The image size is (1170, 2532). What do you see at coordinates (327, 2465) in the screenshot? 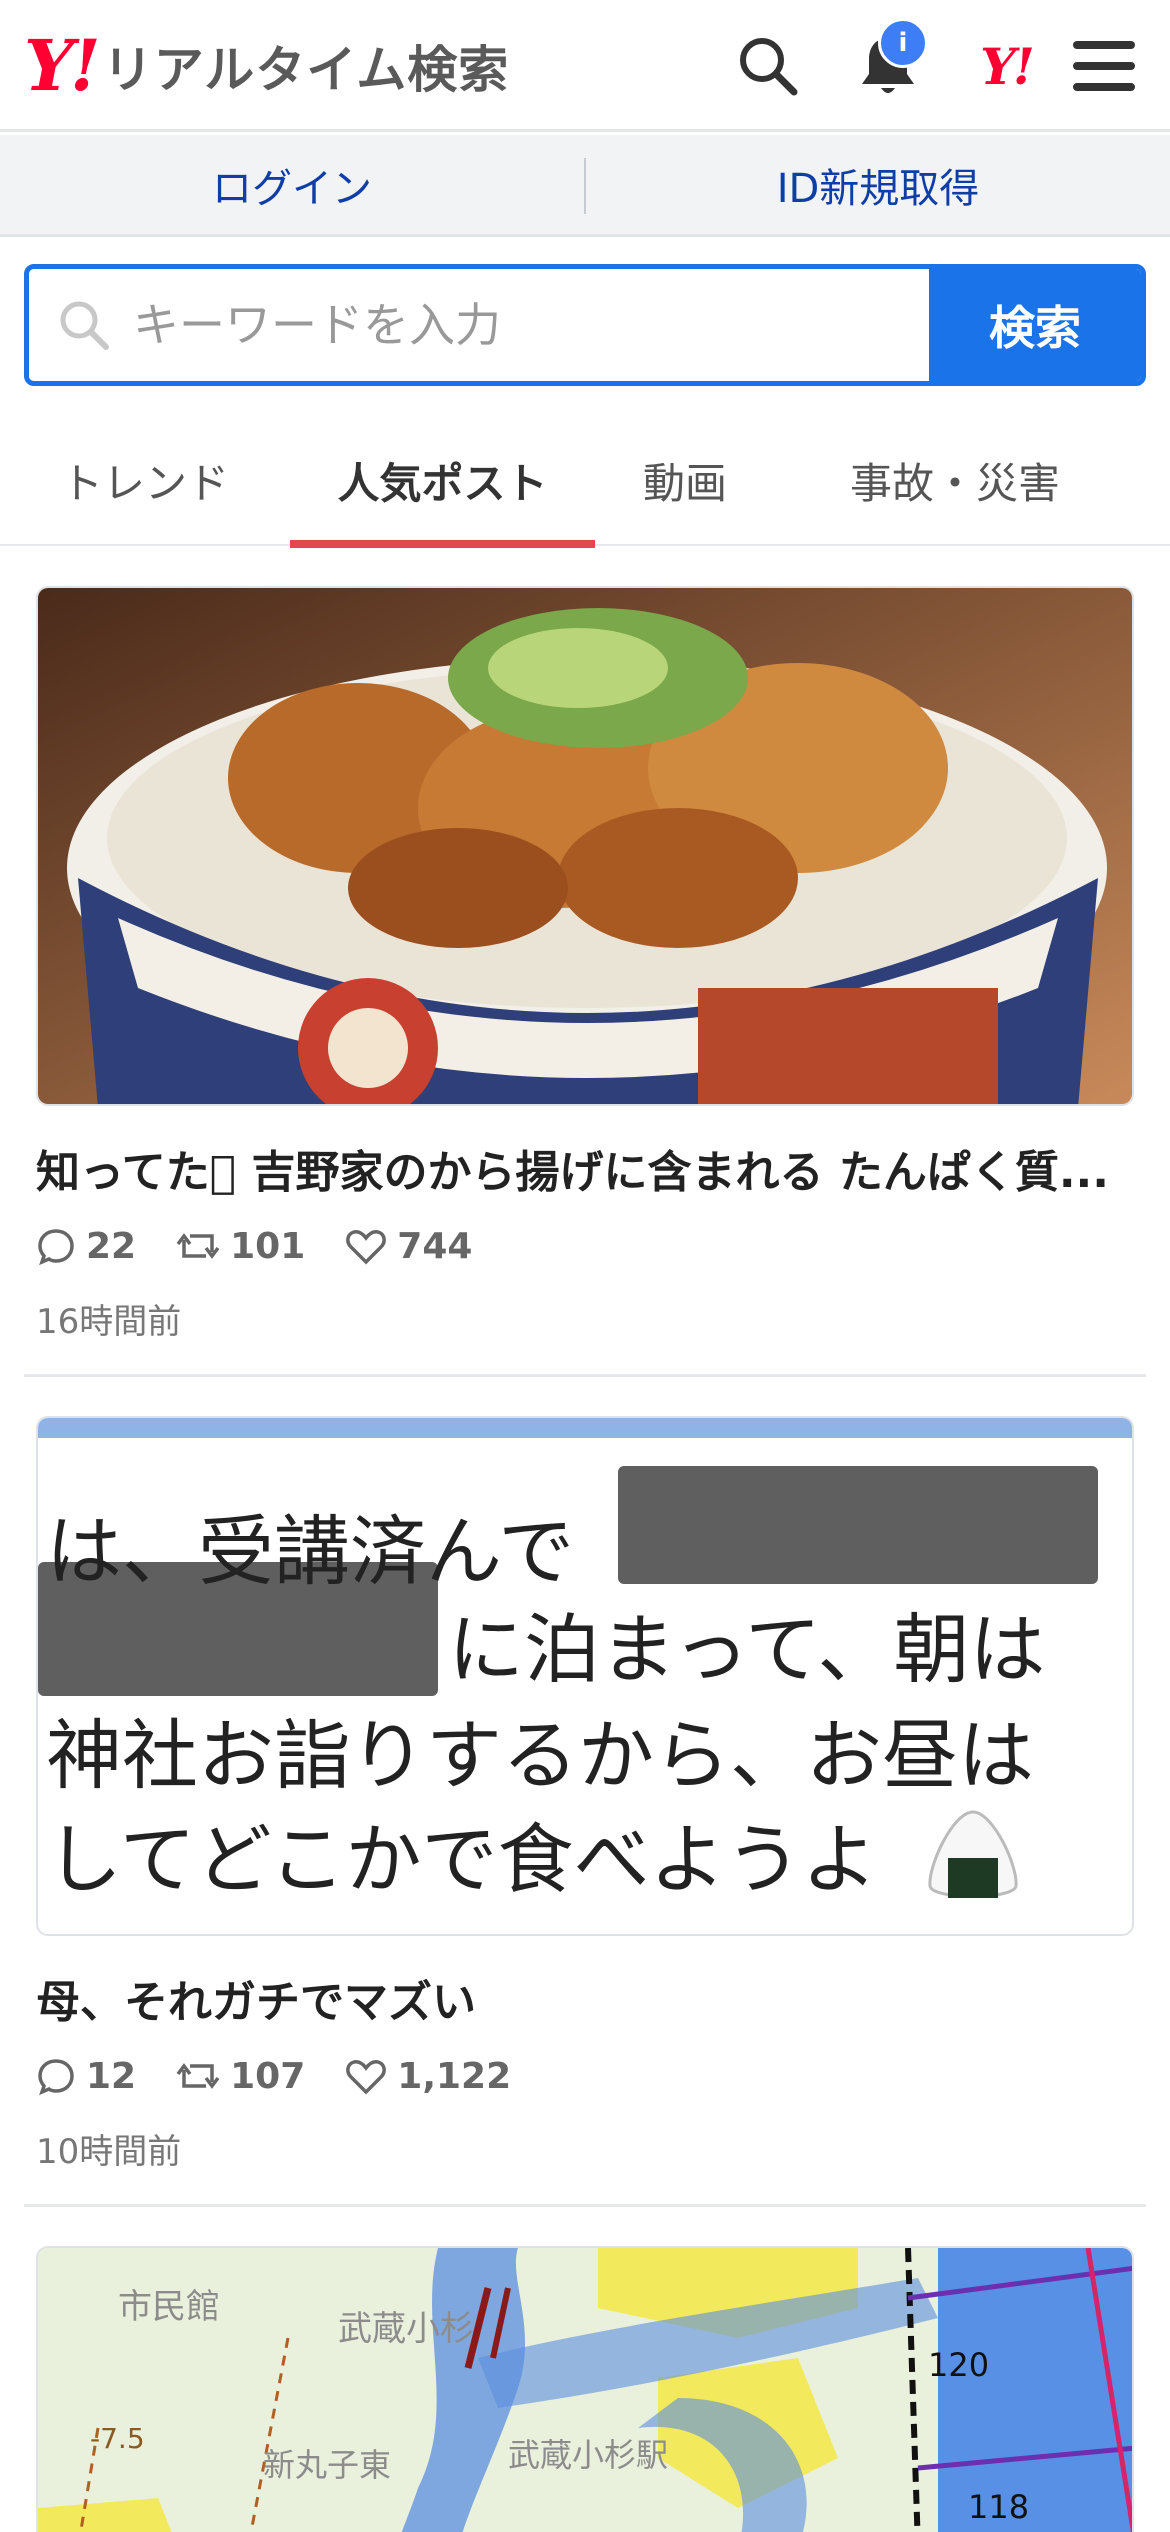
I see `map-label: 新丸子東` at bounding box center [327, 2465].